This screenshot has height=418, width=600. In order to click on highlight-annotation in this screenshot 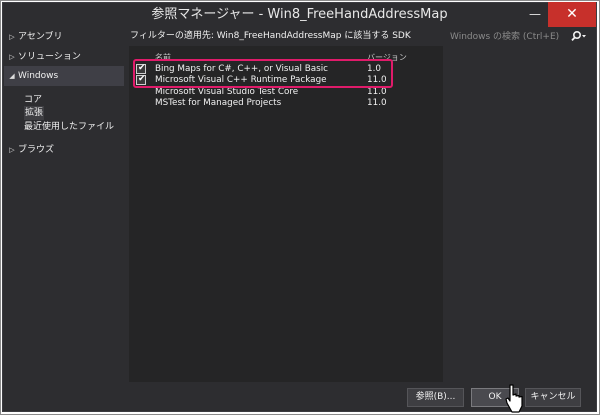, I will do `click(263, 73)`.